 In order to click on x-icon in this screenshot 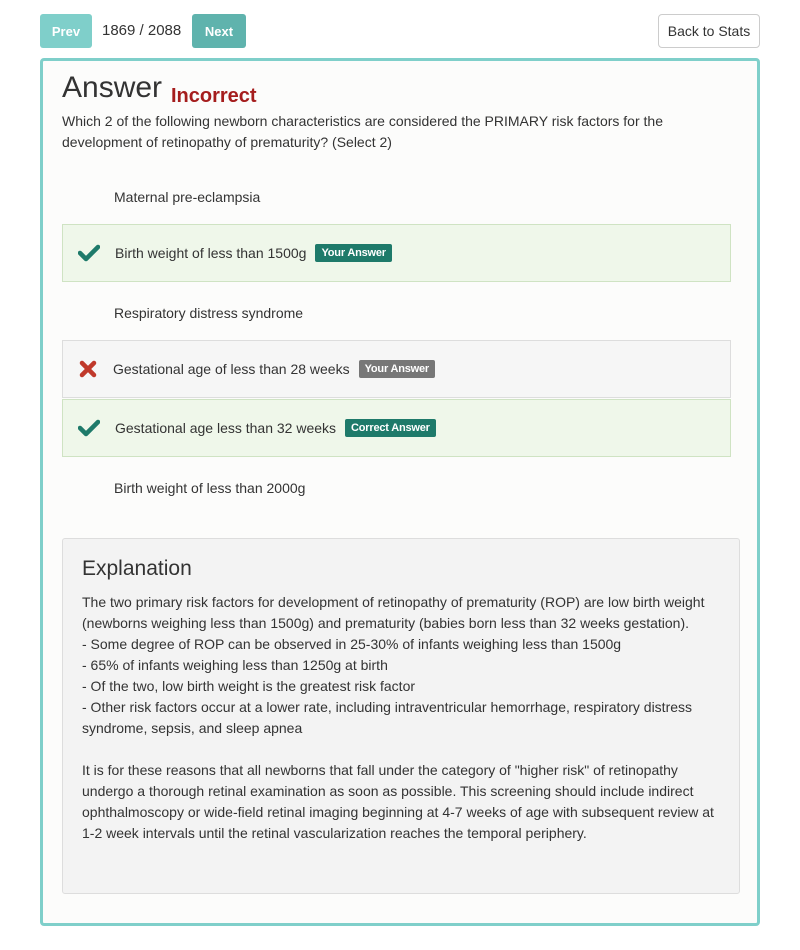, I will do `click(88, 369)`.